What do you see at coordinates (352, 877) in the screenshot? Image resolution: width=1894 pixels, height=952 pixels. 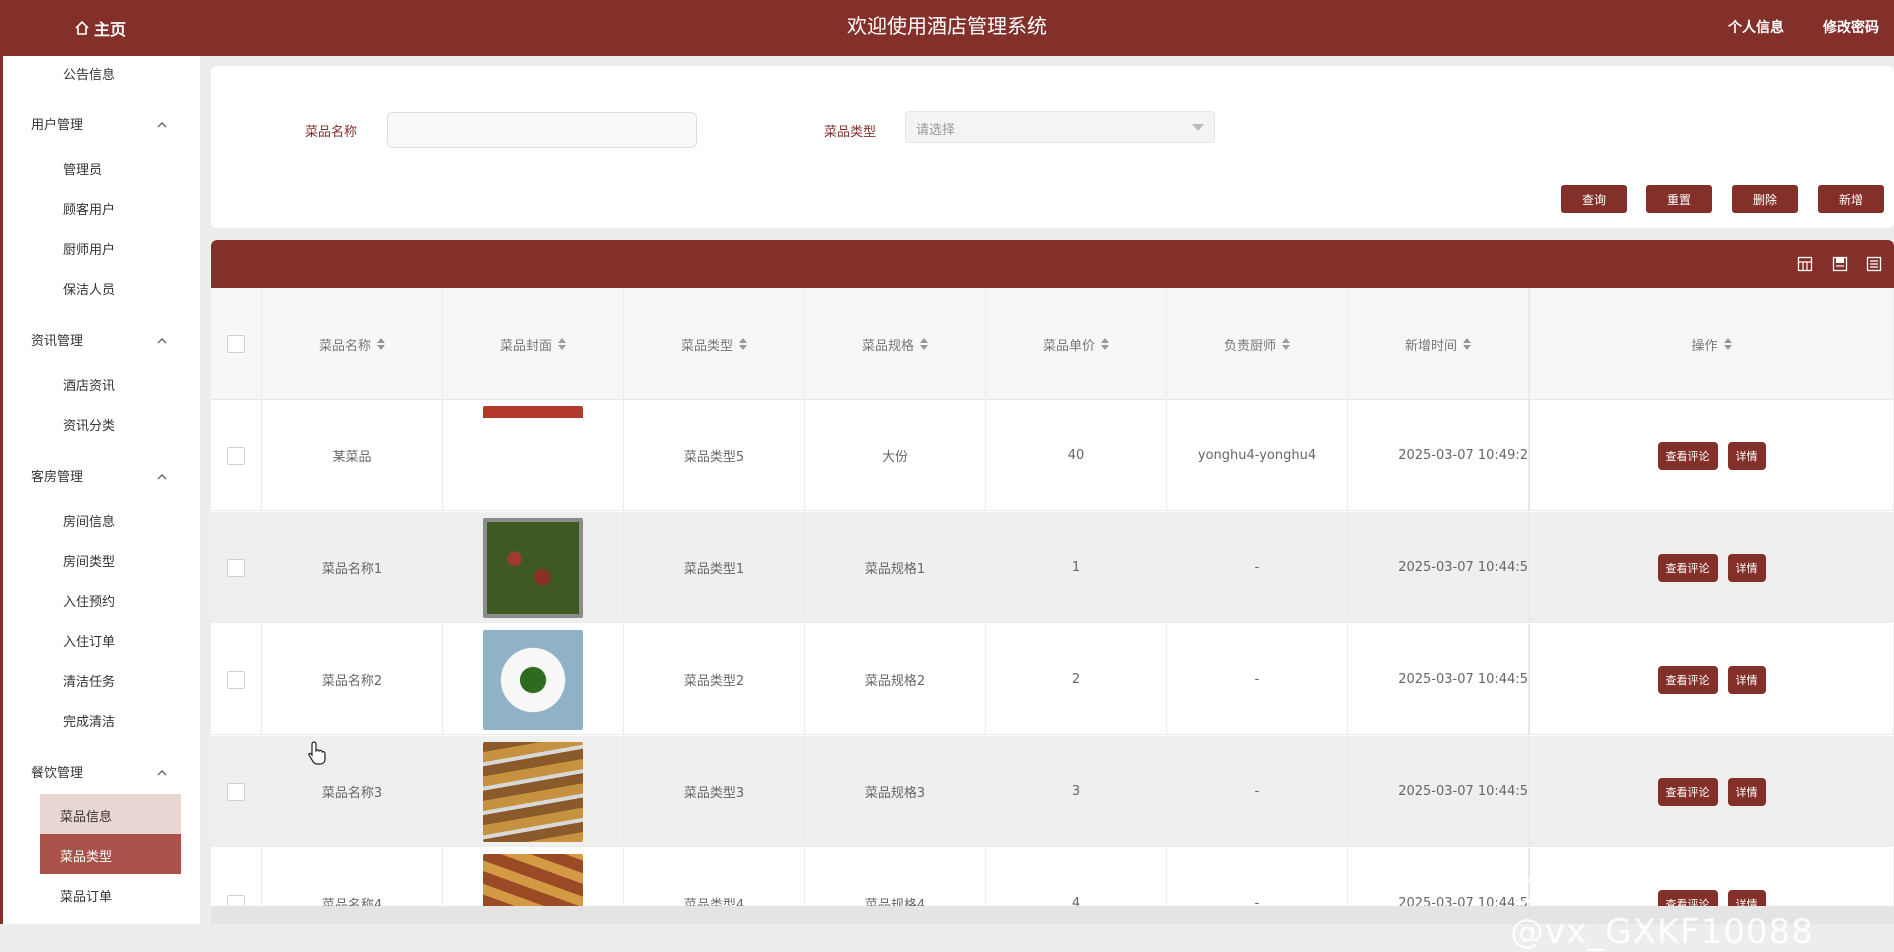 I see `dish-name-cell: 菜品名称4` at bounding box center [352, 877].